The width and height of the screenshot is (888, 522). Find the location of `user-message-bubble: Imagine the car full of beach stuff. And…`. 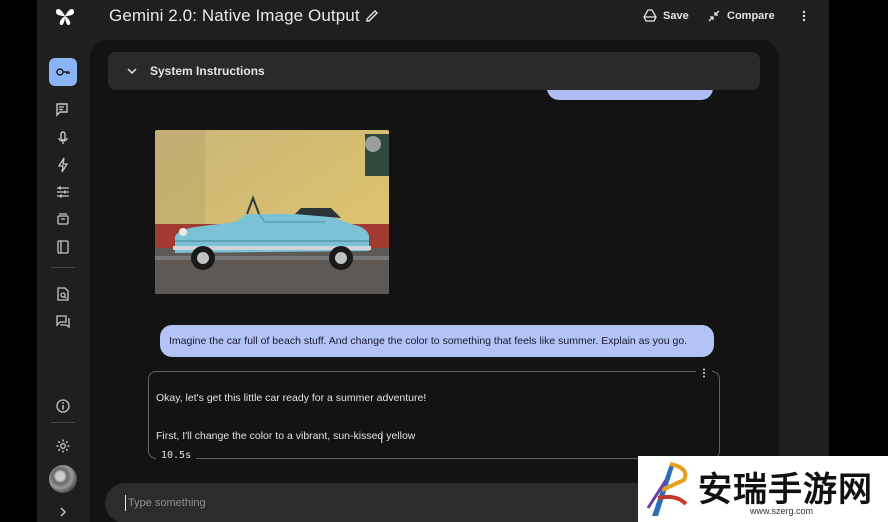

user-message-bubble: Imagine the car full of beach stuff. And… is located at coordinates (437, 341).